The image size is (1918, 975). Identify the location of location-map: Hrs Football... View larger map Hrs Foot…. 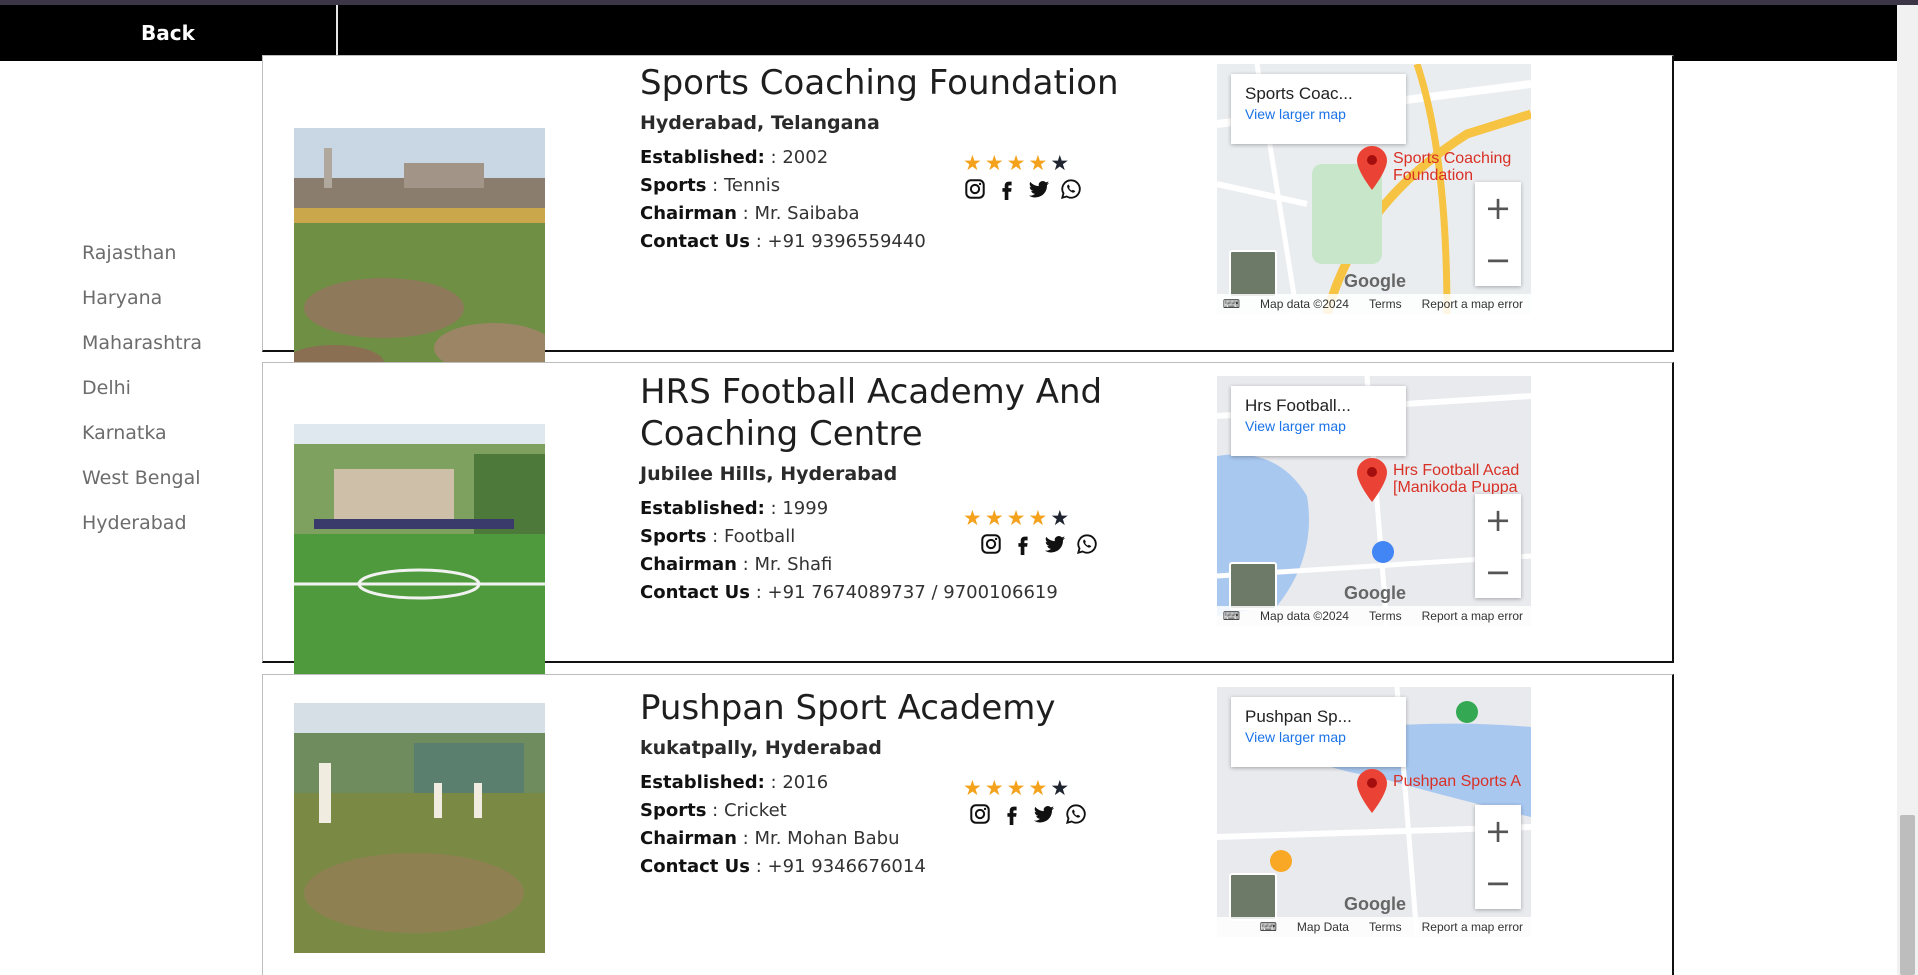
(1374, 501).